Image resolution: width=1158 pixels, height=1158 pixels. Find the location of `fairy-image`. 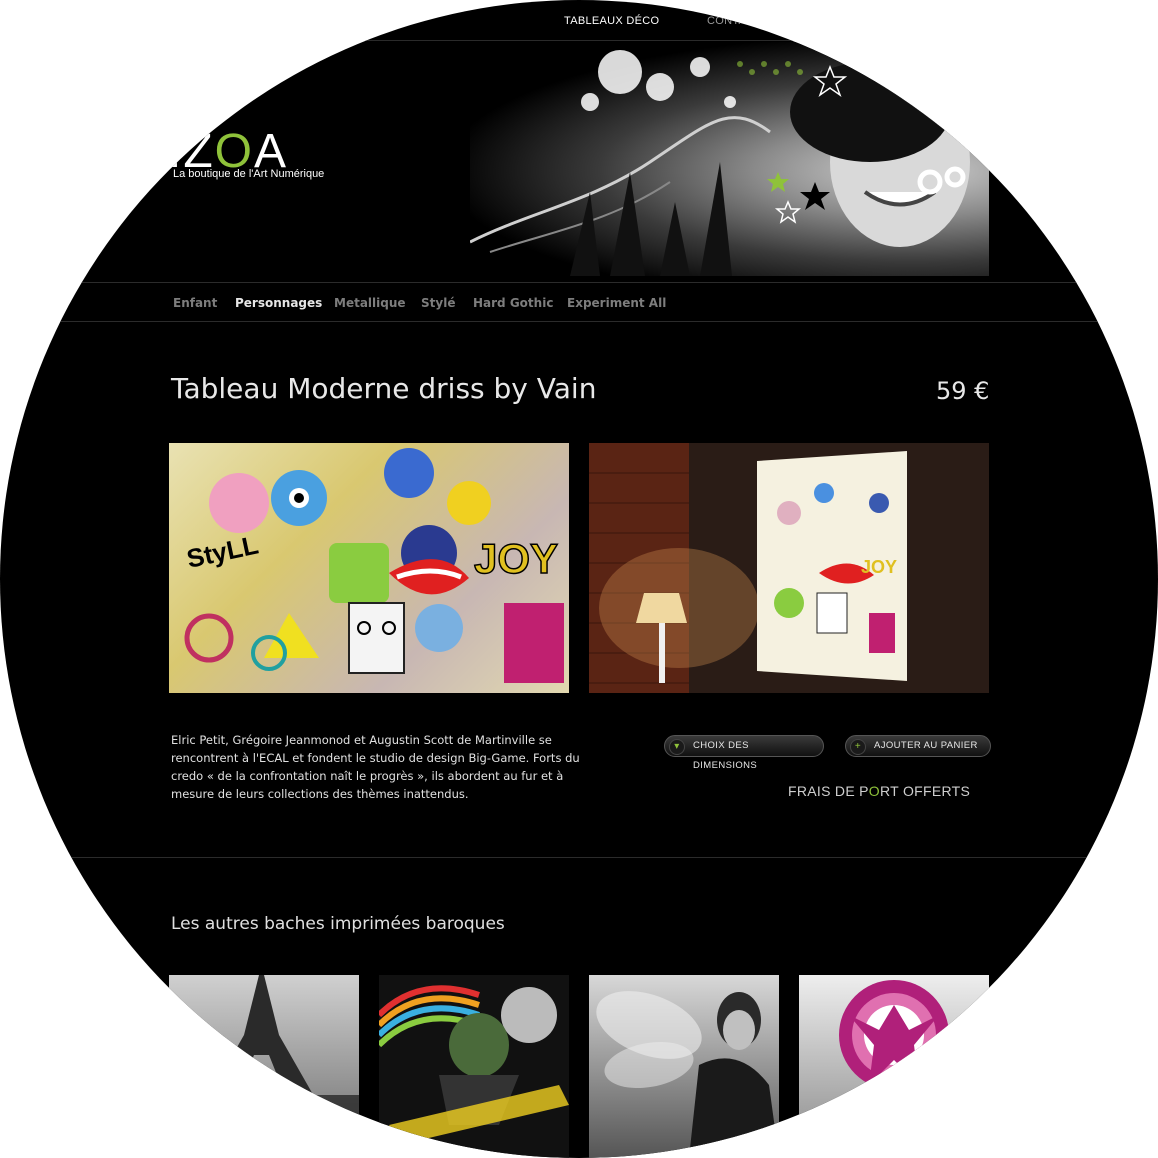

fairy-image is located at coordinates (687, 1074).